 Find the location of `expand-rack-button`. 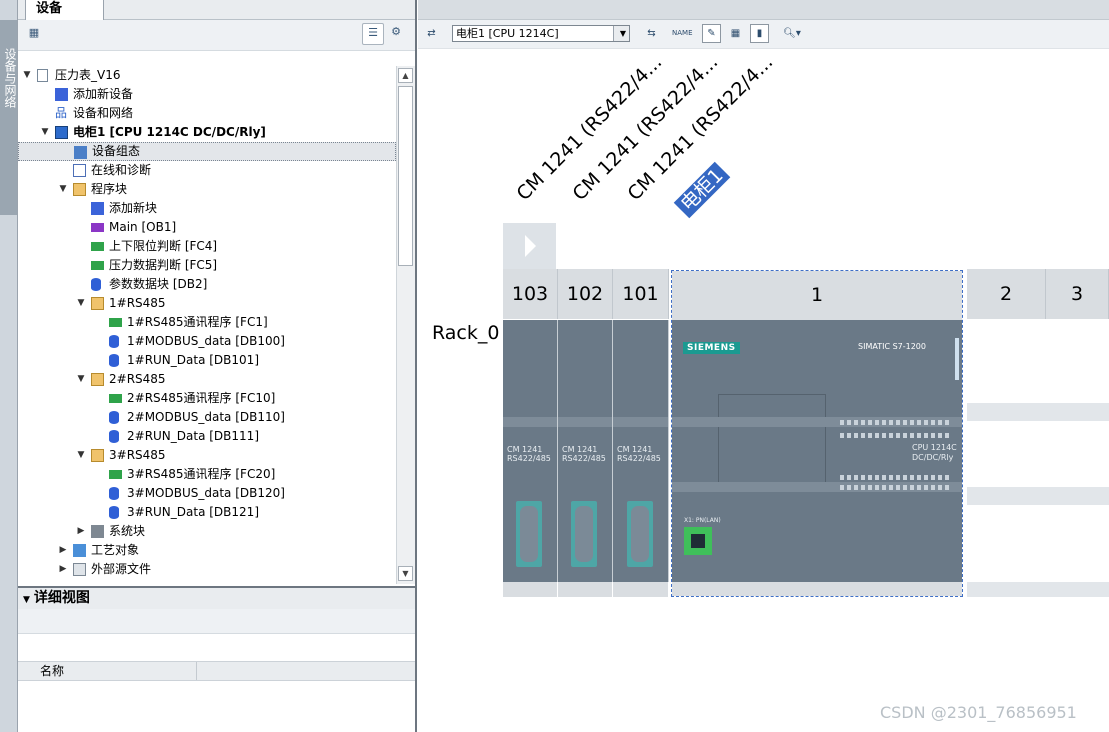

expand-rack-button is located at coordinates (529, 246).